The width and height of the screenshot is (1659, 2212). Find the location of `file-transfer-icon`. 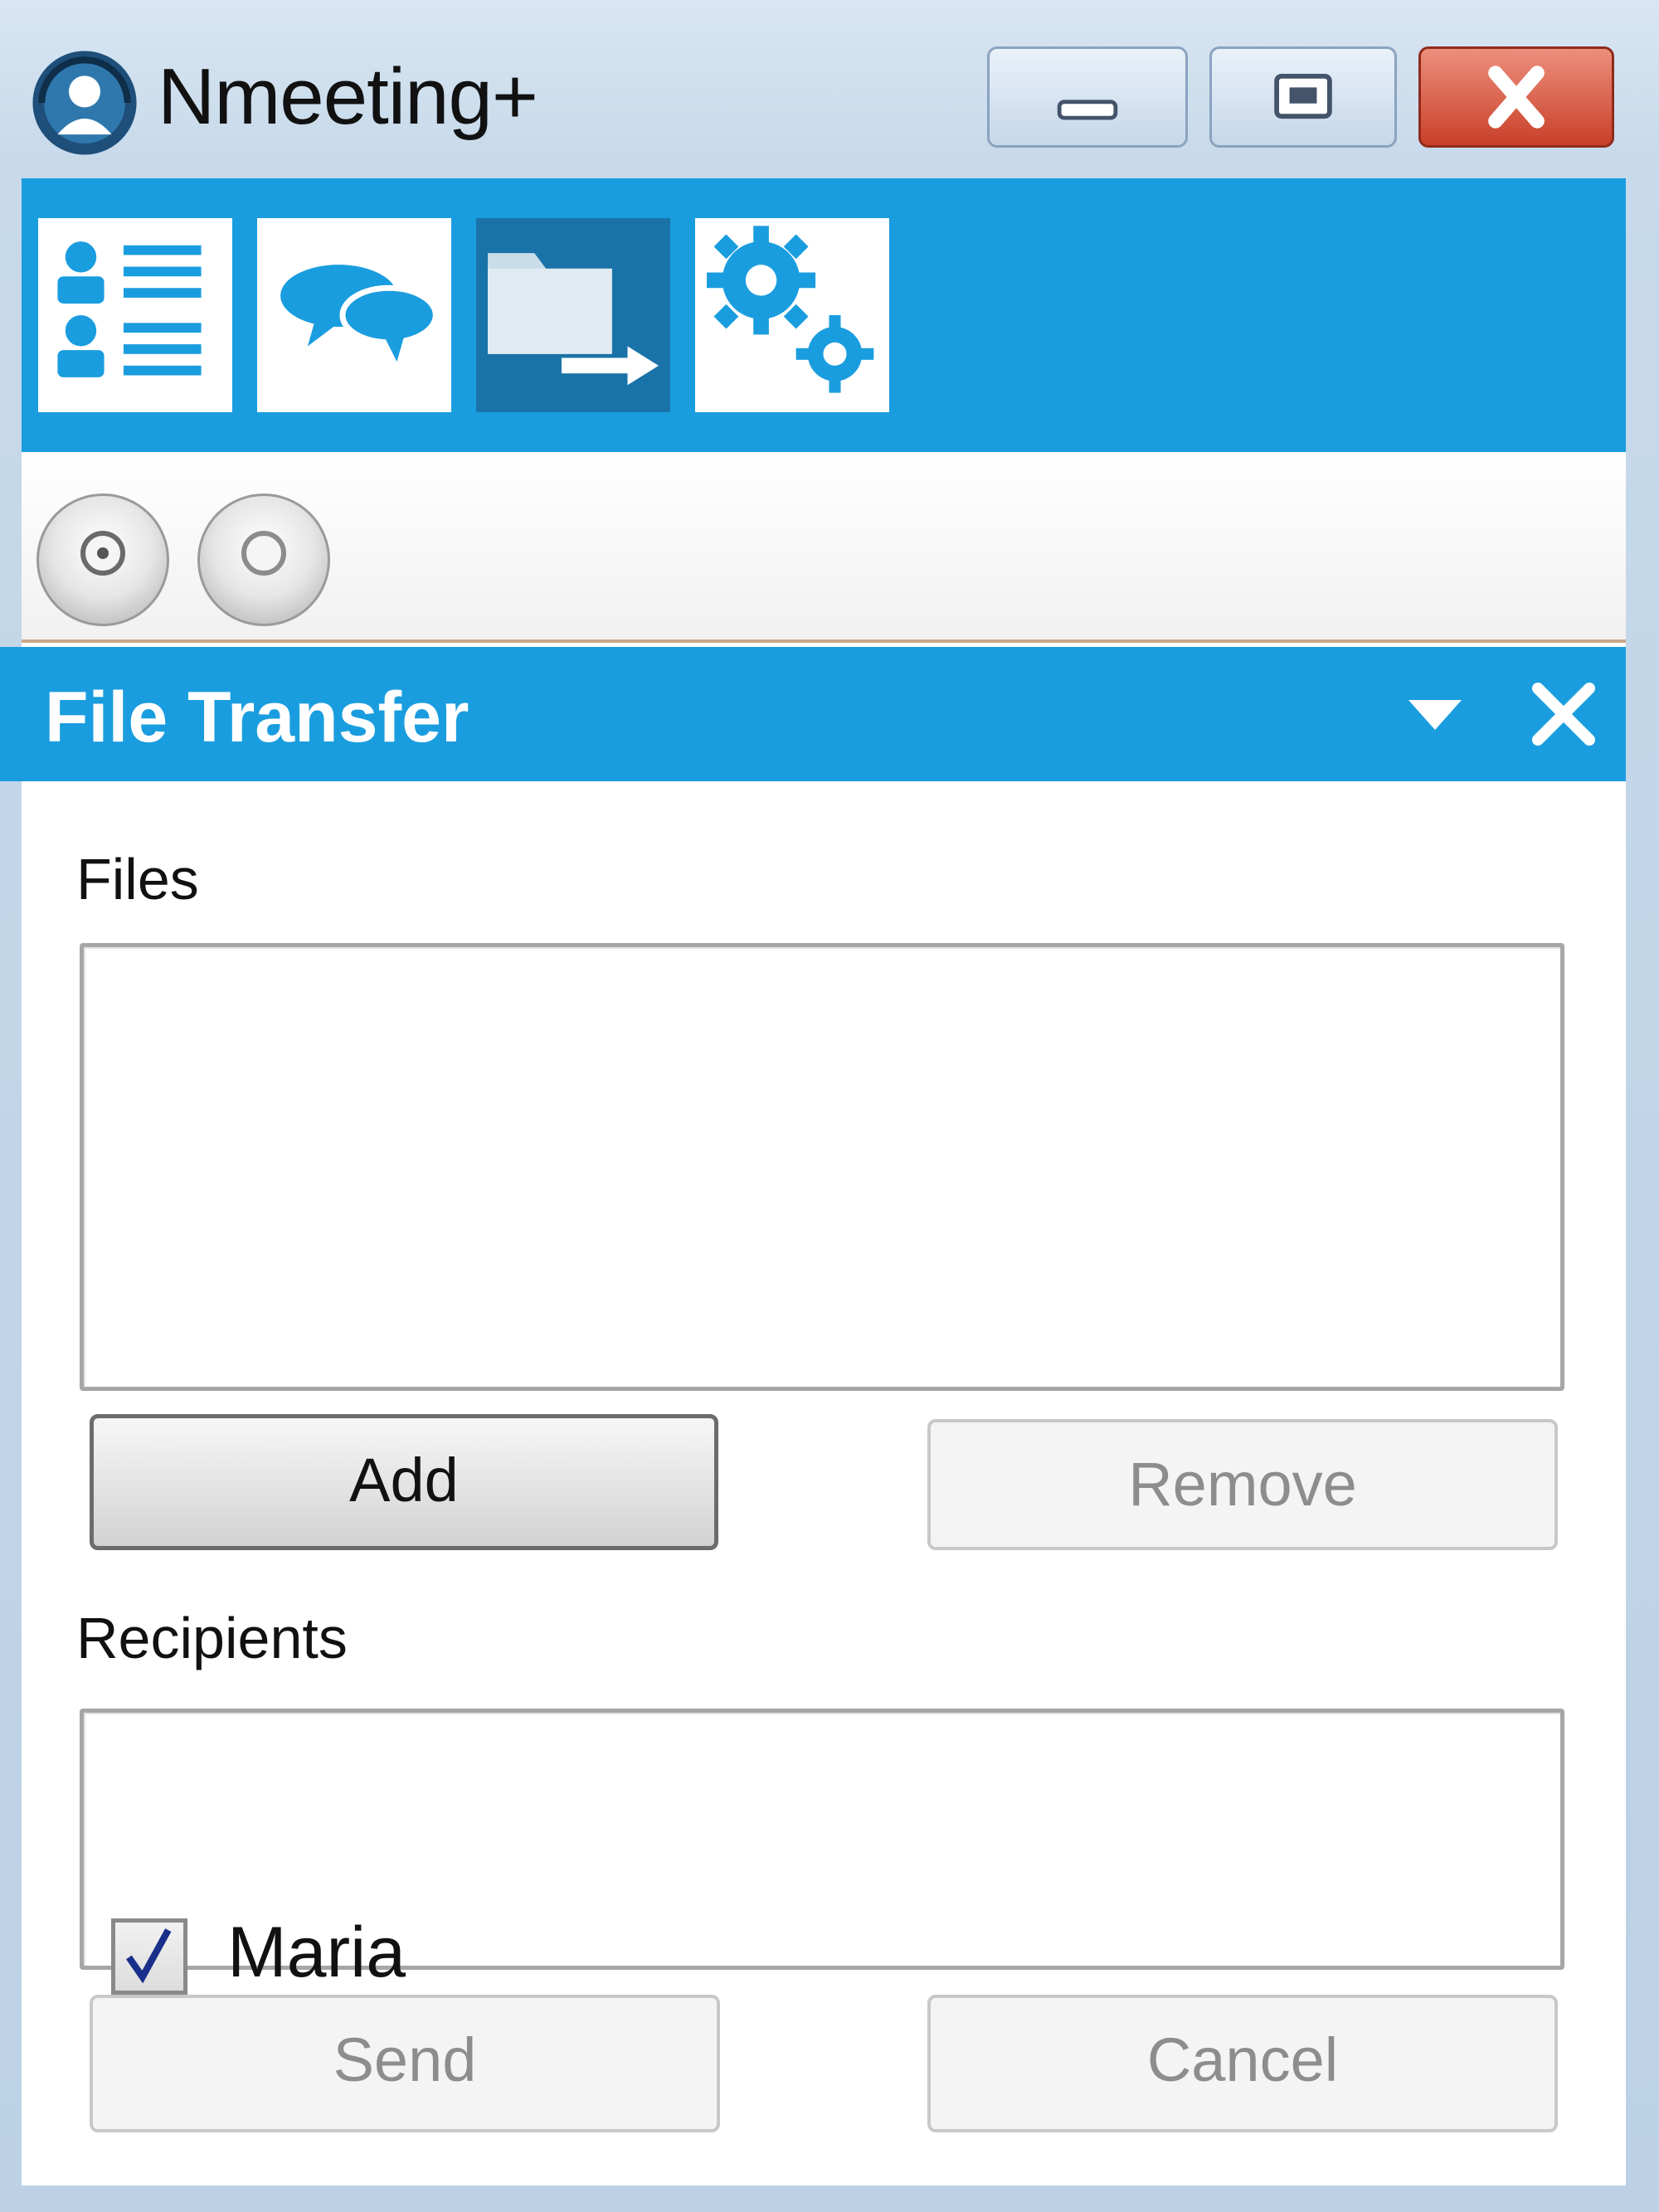

file-transfer-icon is located at coordinates (573, 319).